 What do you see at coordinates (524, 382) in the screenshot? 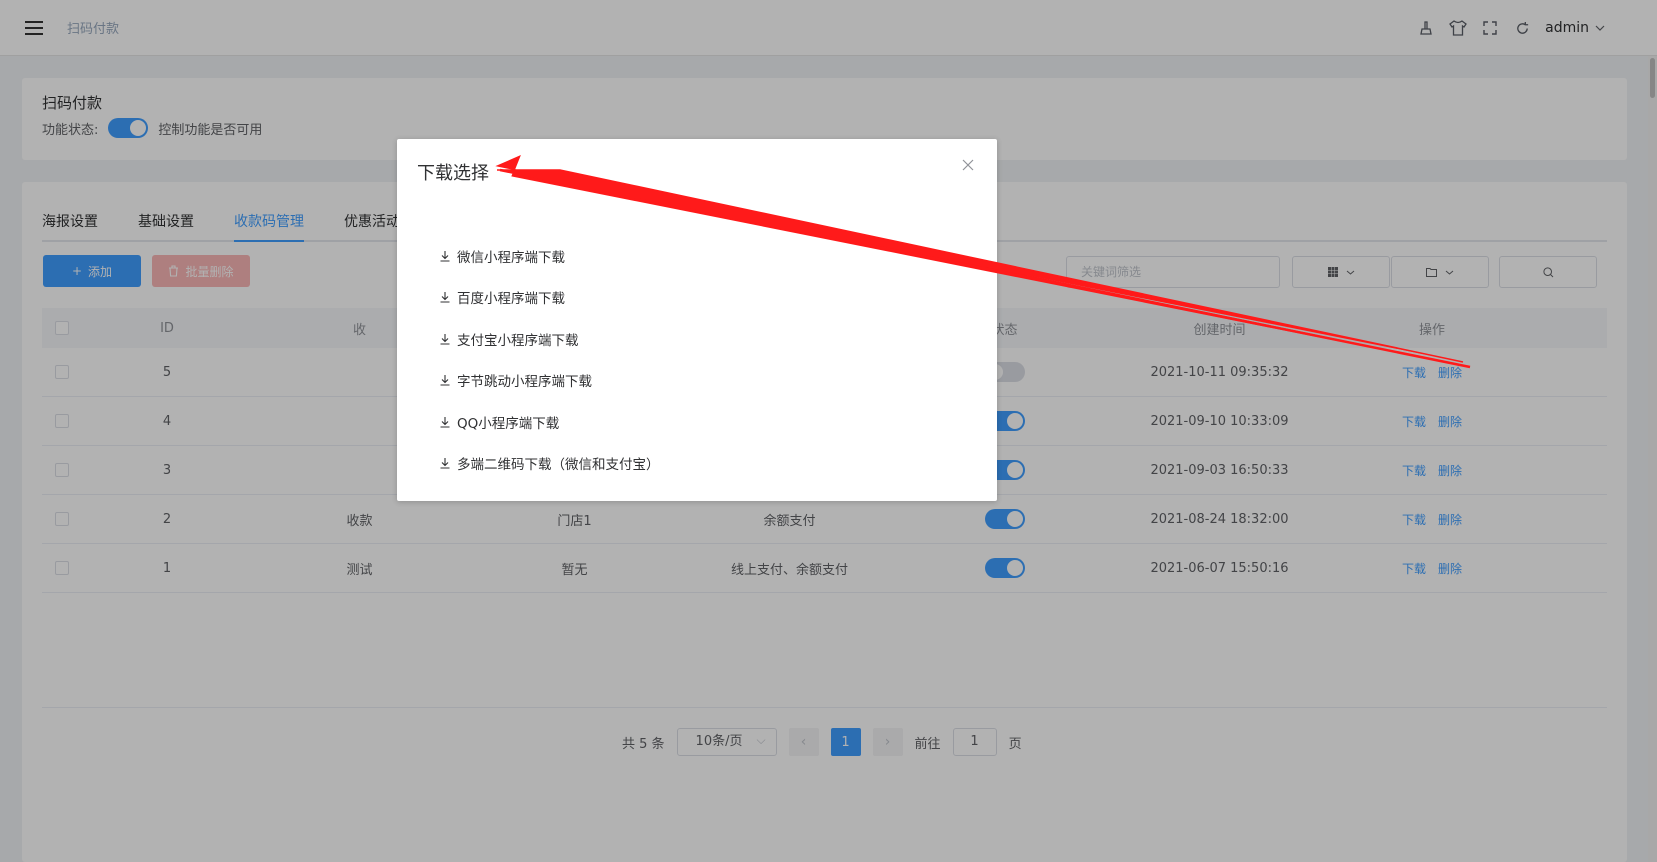
I see `option-label: 字节跳动小程序端下载` at bounding box center [524, 382].